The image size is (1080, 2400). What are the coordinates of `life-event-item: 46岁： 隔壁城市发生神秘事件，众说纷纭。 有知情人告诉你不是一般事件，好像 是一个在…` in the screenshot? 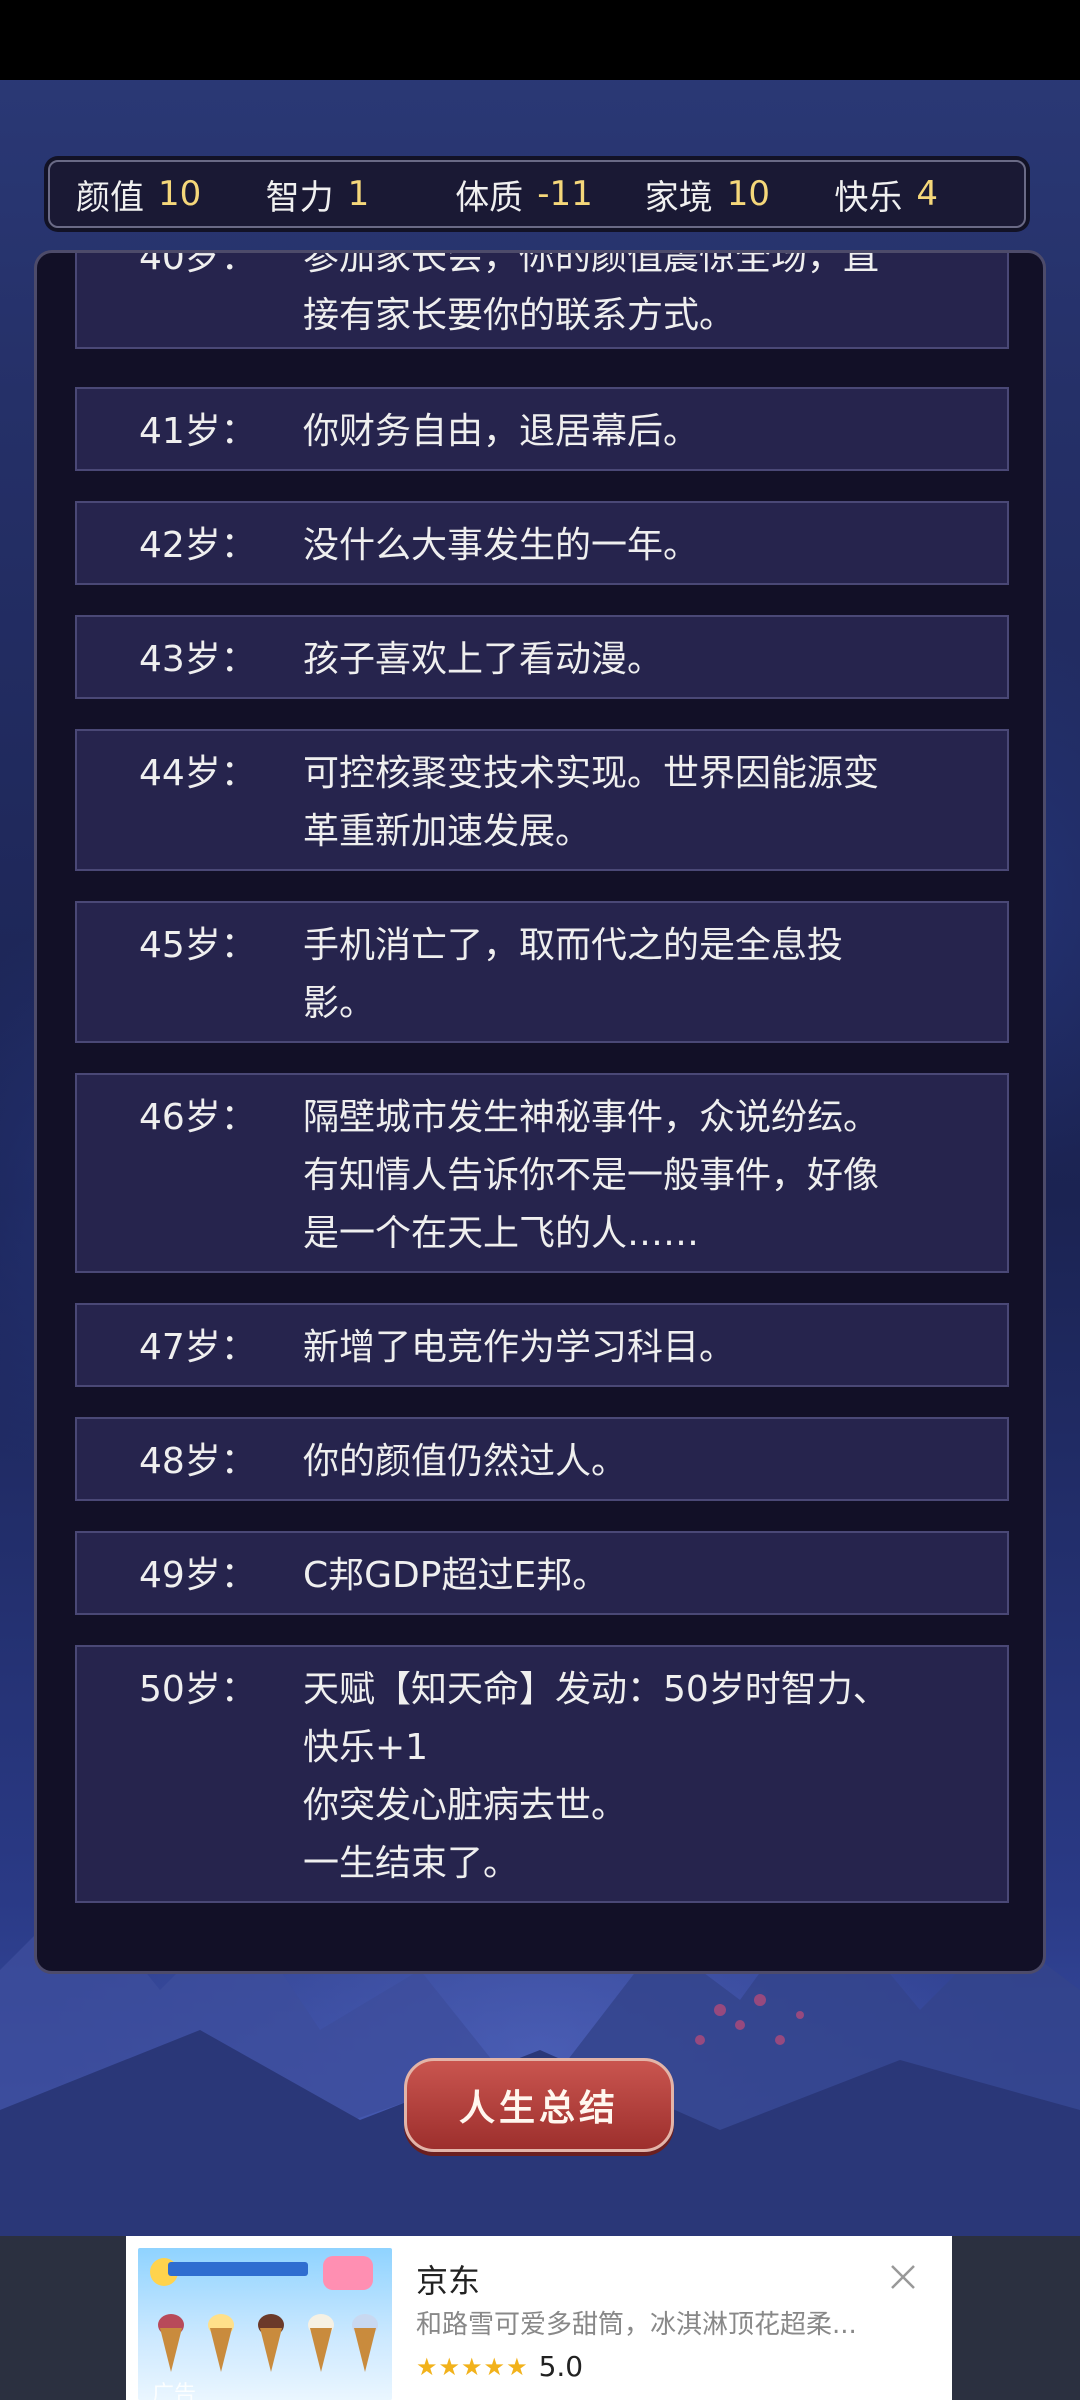 It's located at (542, 1173).